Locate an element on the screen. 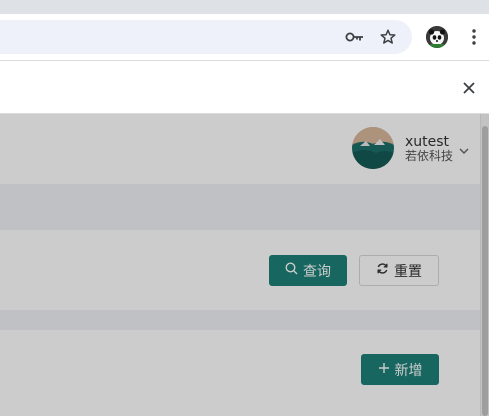  tags-view is located at coordinates (244, 207).